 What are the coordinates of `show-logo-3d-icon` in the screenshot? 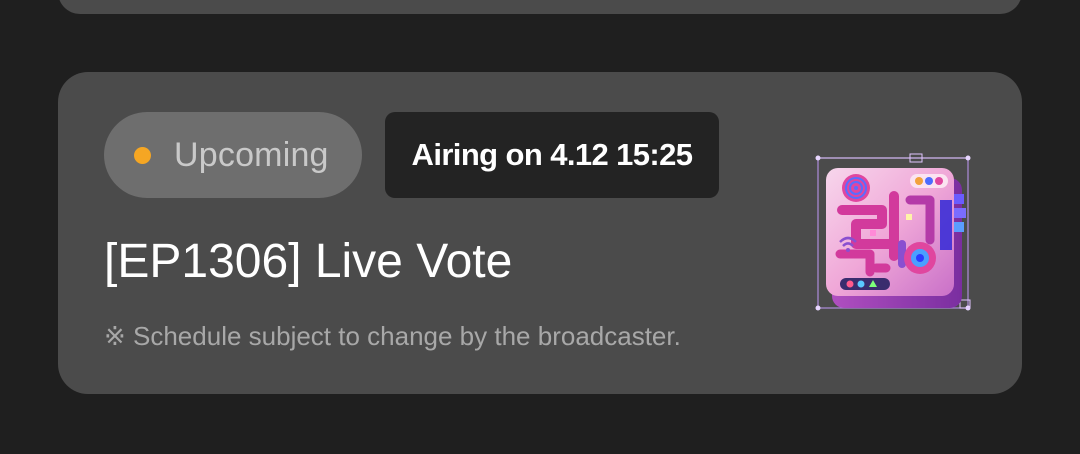 It's located at (893, 232).